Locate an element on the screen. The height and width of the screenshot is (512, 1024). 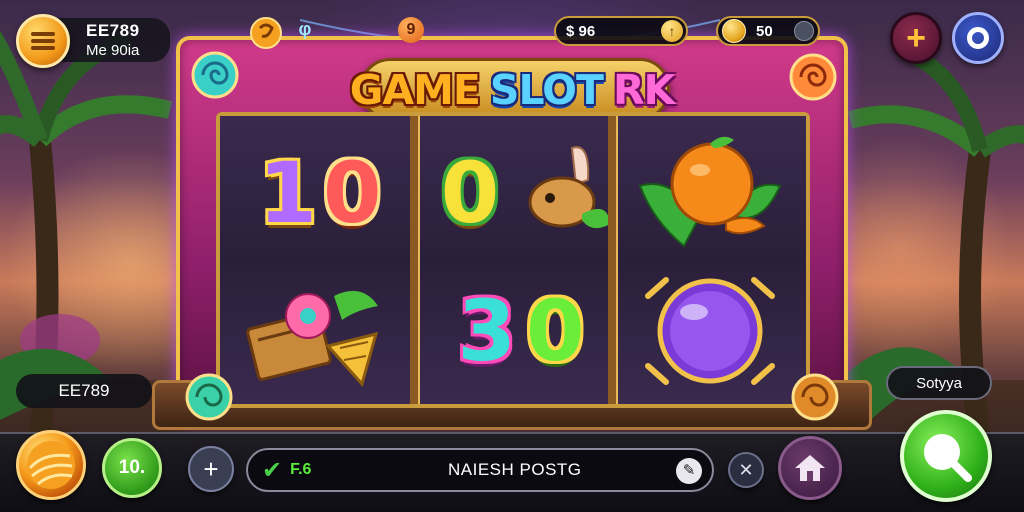
player-panel: EE789 Me 90ia is located at coordinates (113, 40).